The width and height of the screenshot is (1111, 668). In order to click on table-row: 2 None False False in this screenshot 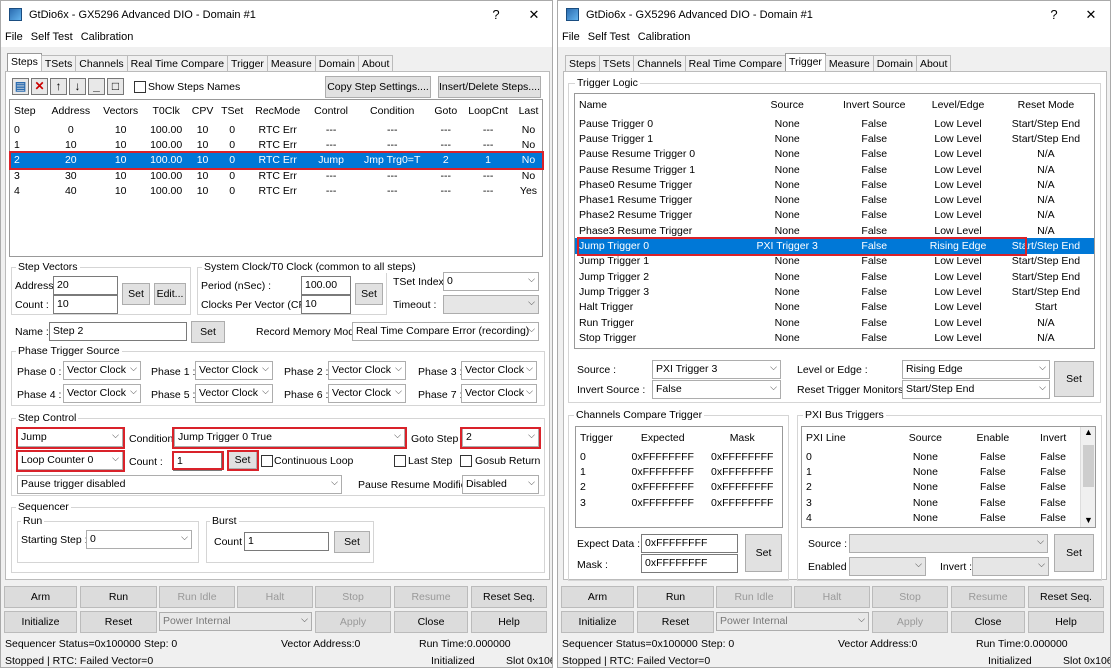, I will do `click(941, 487)`.